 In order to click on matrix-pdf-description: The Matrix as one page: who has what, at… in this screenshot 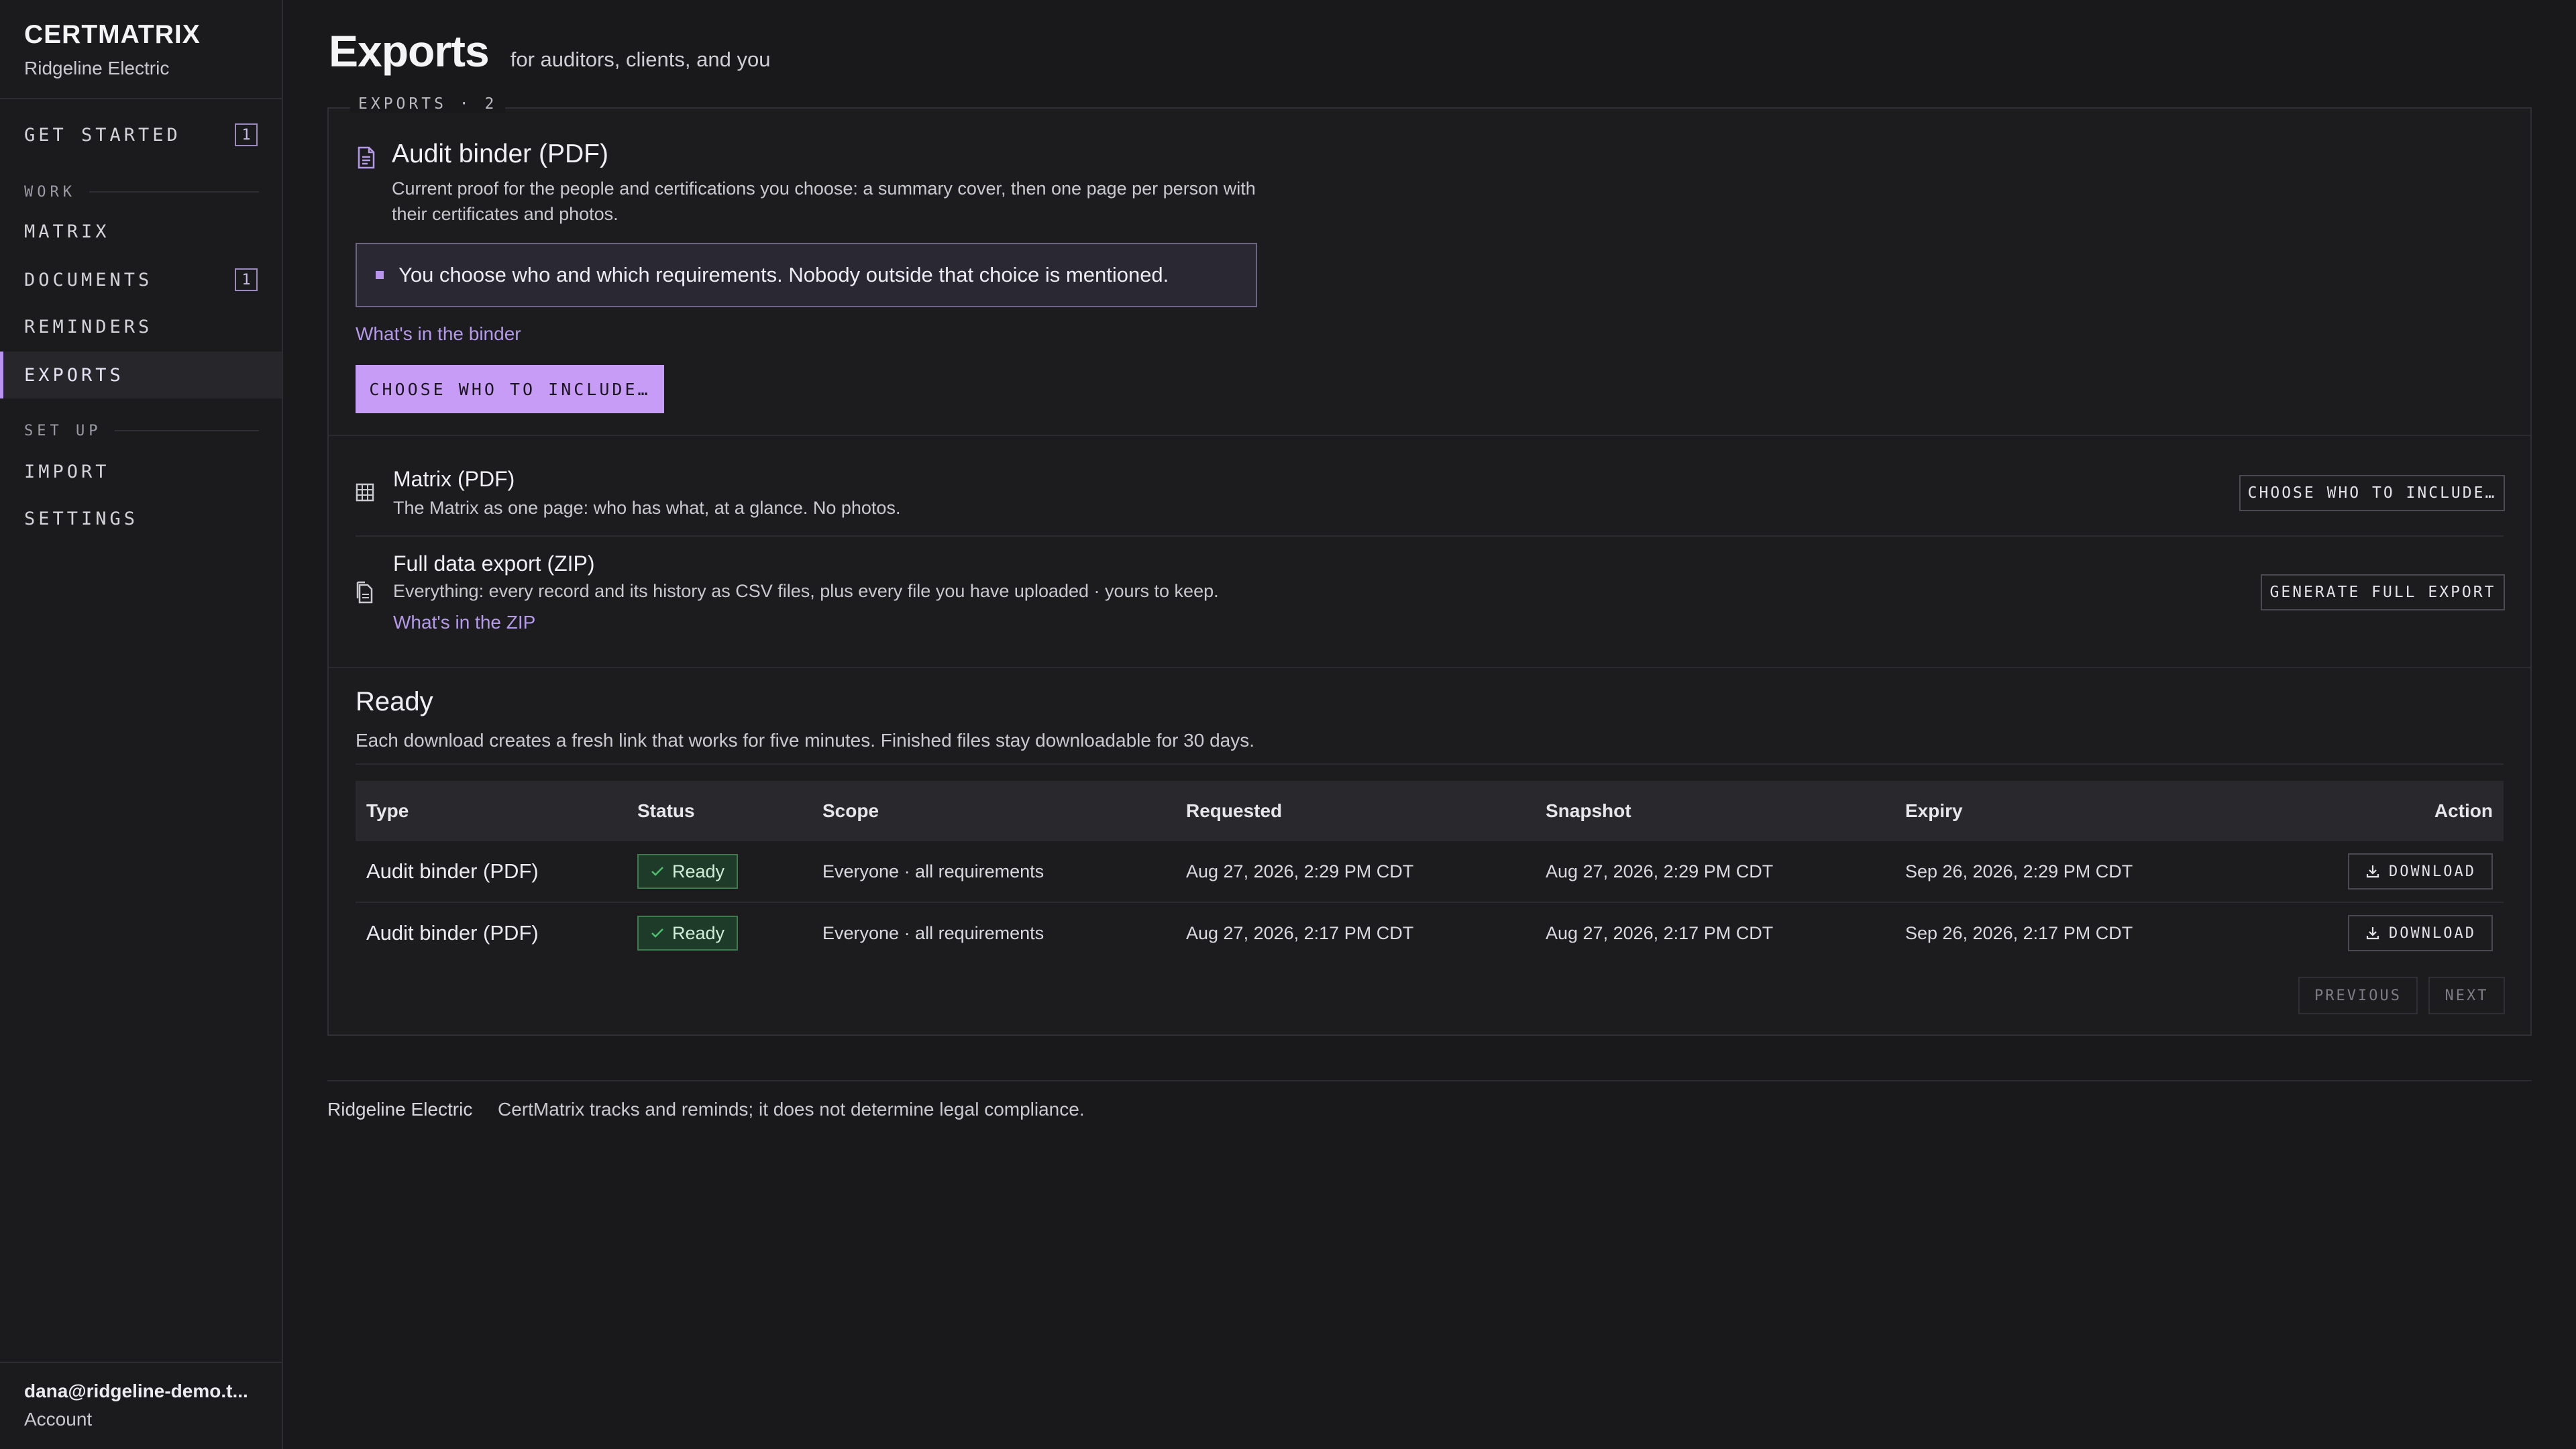, I will do `click(647, 508)`.